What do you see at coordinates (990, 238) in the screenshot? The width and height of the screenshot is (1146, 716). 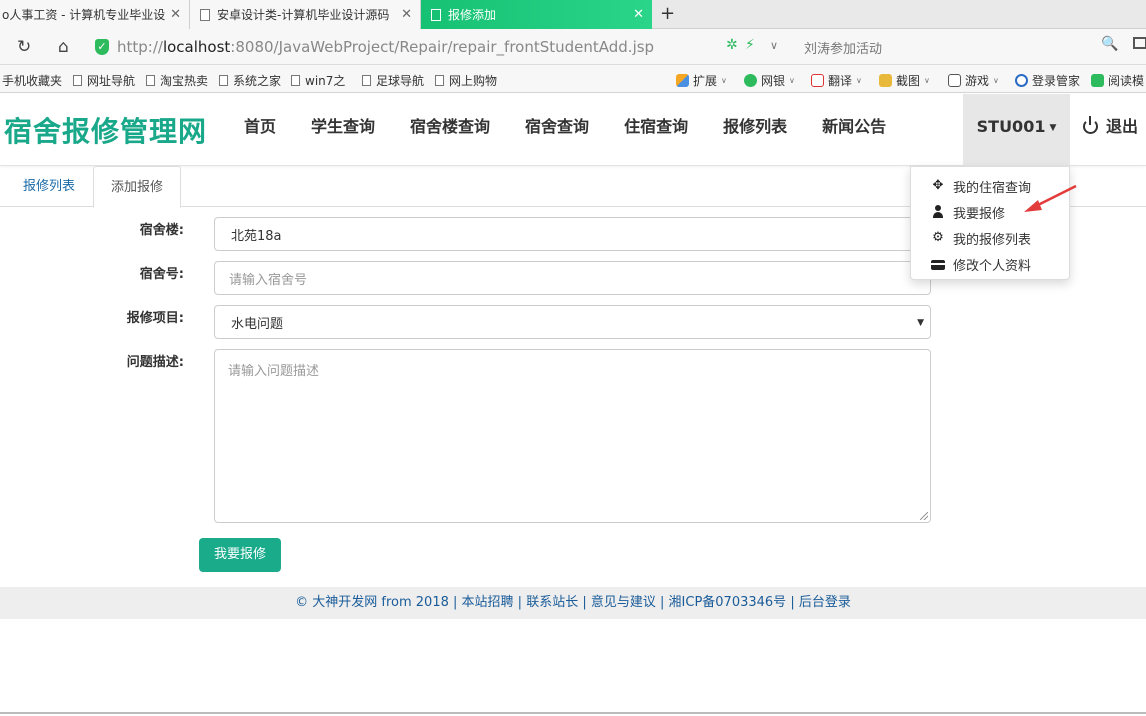 I see `dropdown-item-my-repairs: ⚙ 我的报修列表` at bounding box center [990, 238].